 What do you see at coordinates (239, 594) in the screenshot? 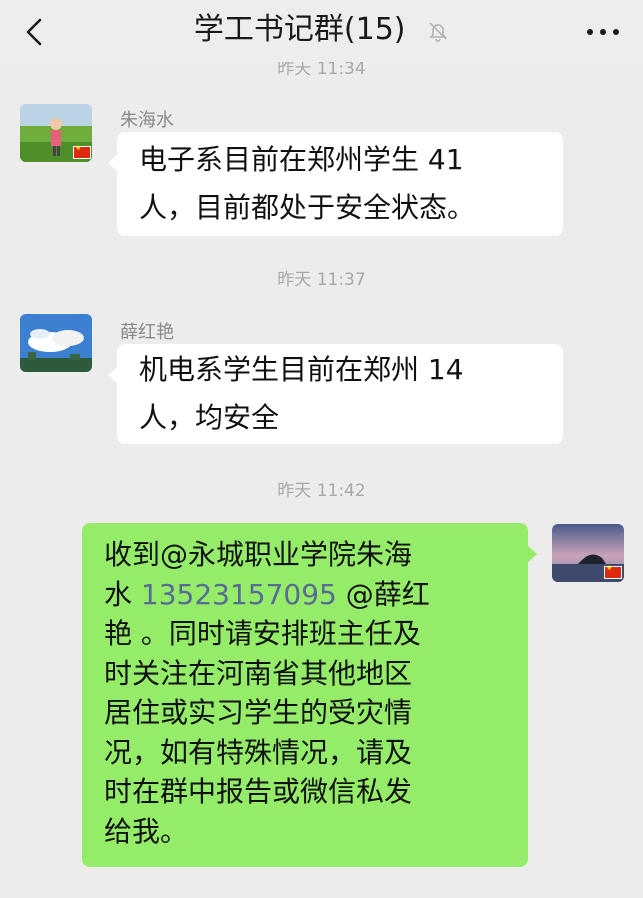
I see `phone-link: 13523157095` at bounding box center [239, 594].